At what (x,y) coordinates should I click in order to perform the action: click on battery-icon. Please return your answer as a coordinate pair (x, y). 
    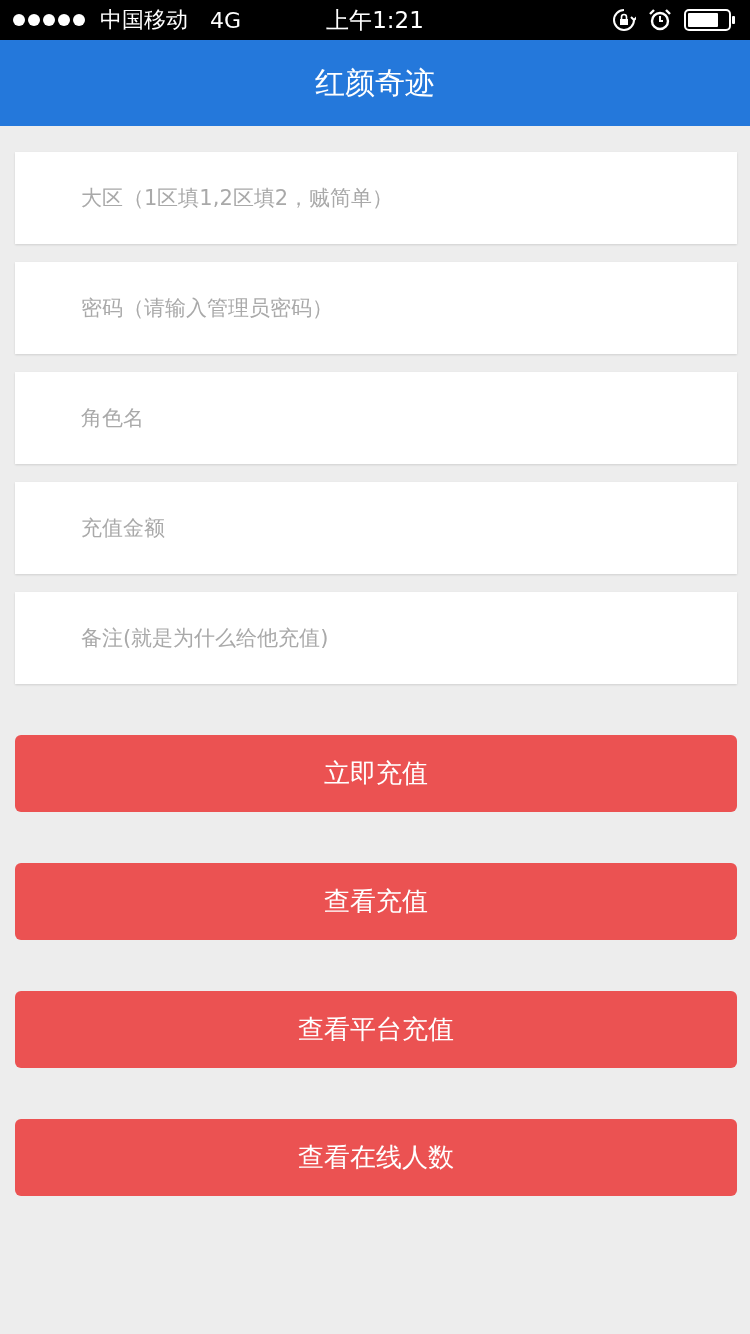
    Looking at the image, I should click on (710, 20).